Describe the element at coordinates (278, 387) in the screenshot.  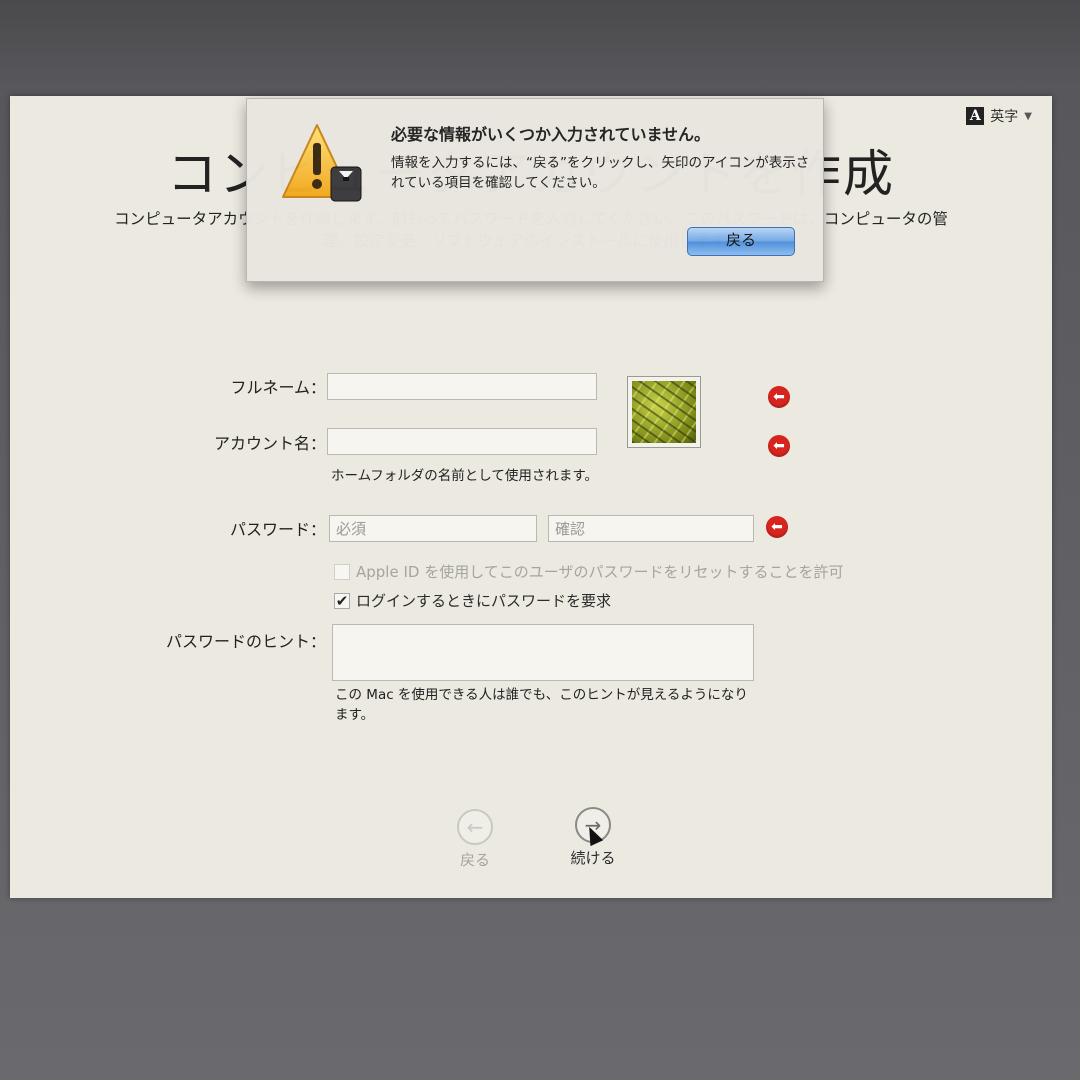
I see `full-name-label: フルネーム：` at that location.